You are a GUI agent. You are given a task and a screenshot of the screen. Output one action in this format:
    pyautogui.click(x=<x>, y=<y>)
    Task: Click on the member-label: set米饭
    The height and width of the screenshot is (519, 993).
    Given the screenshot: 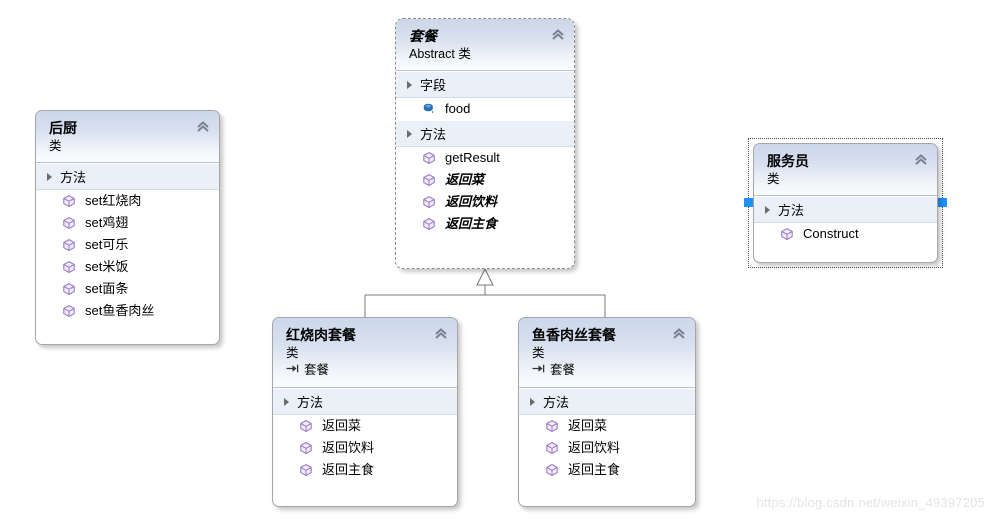 What is the action you would take?
    pyautogui.click(x=107, y=266)
    